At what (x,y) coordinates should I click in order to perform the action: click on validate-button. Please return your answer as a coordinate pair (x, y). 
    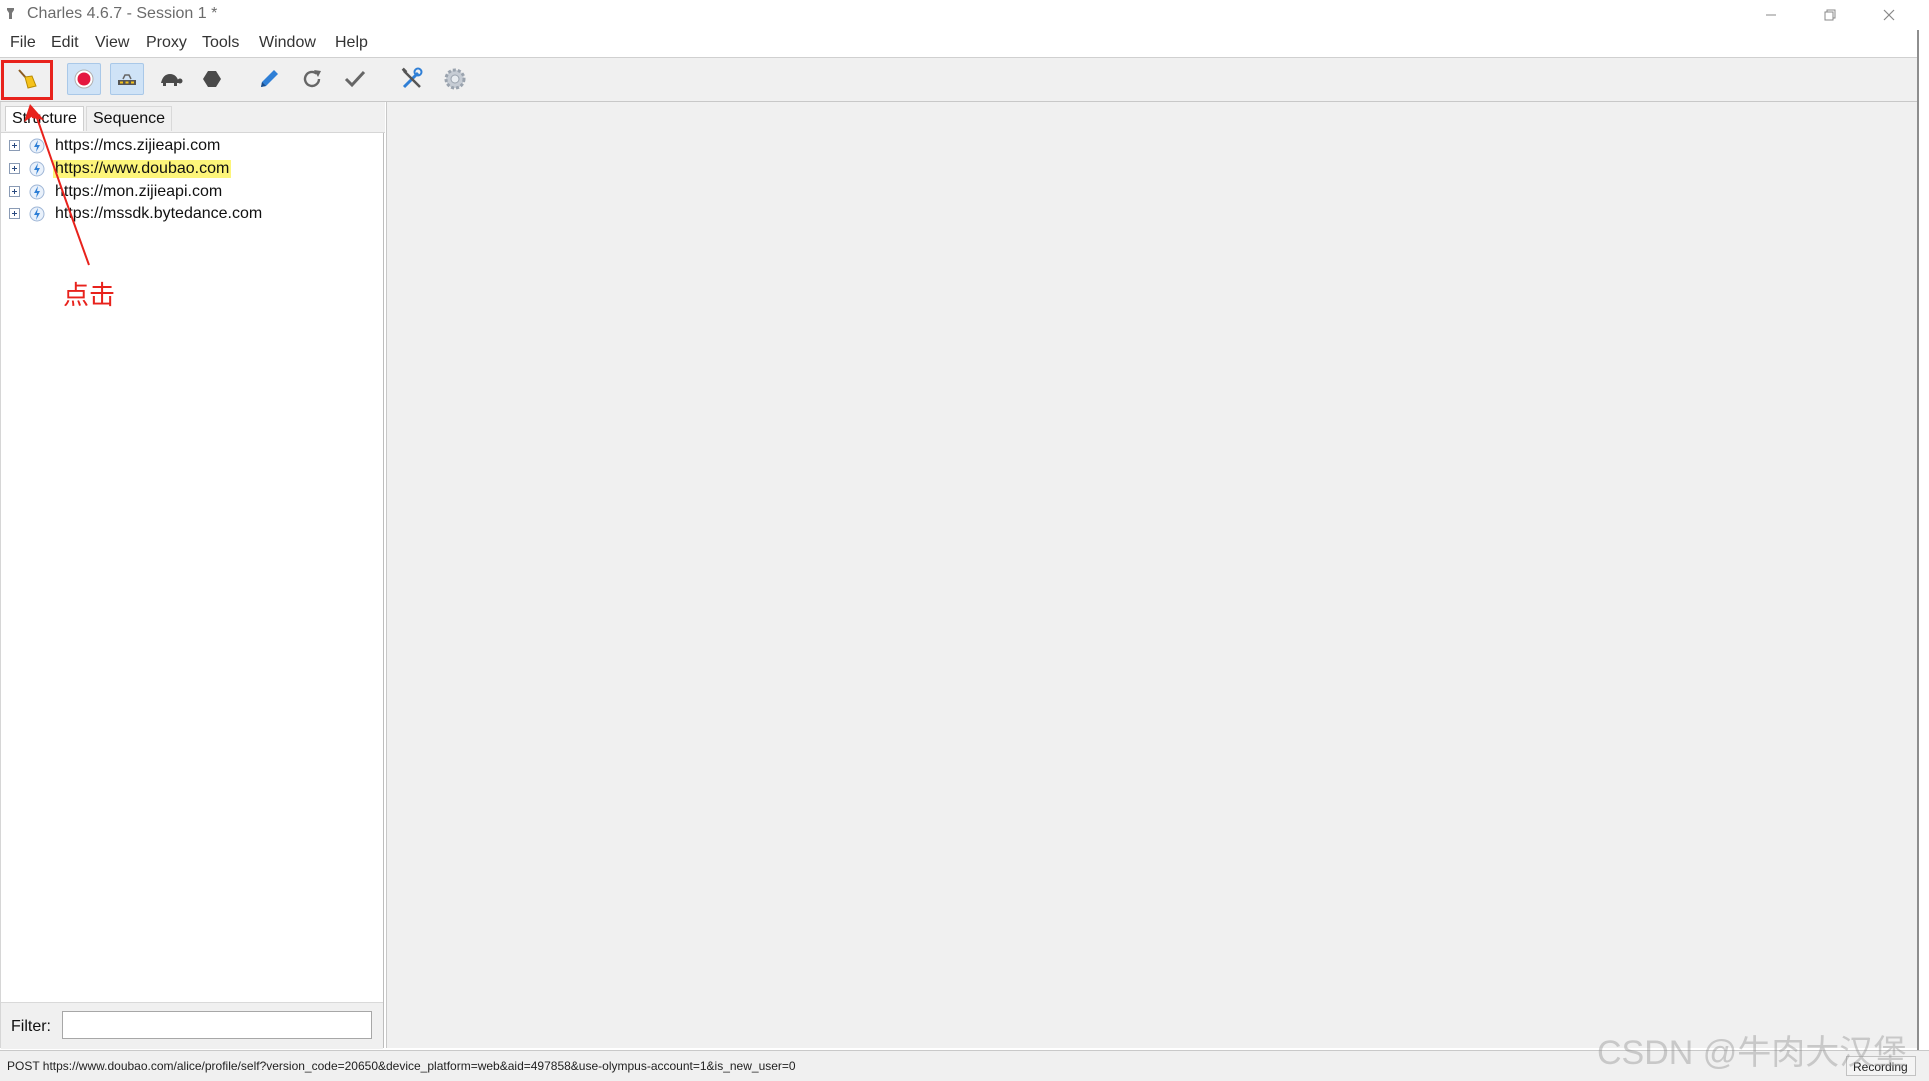
    Looking at the image, I should click on (355, 79).